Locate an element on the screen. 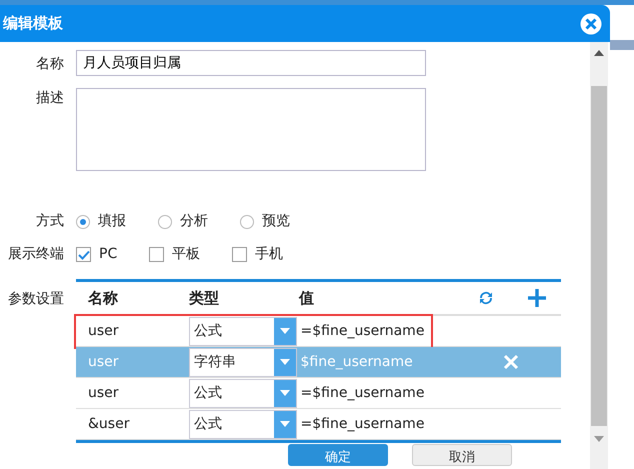  radio-label: 预览 is located at coordinates (276, 221).